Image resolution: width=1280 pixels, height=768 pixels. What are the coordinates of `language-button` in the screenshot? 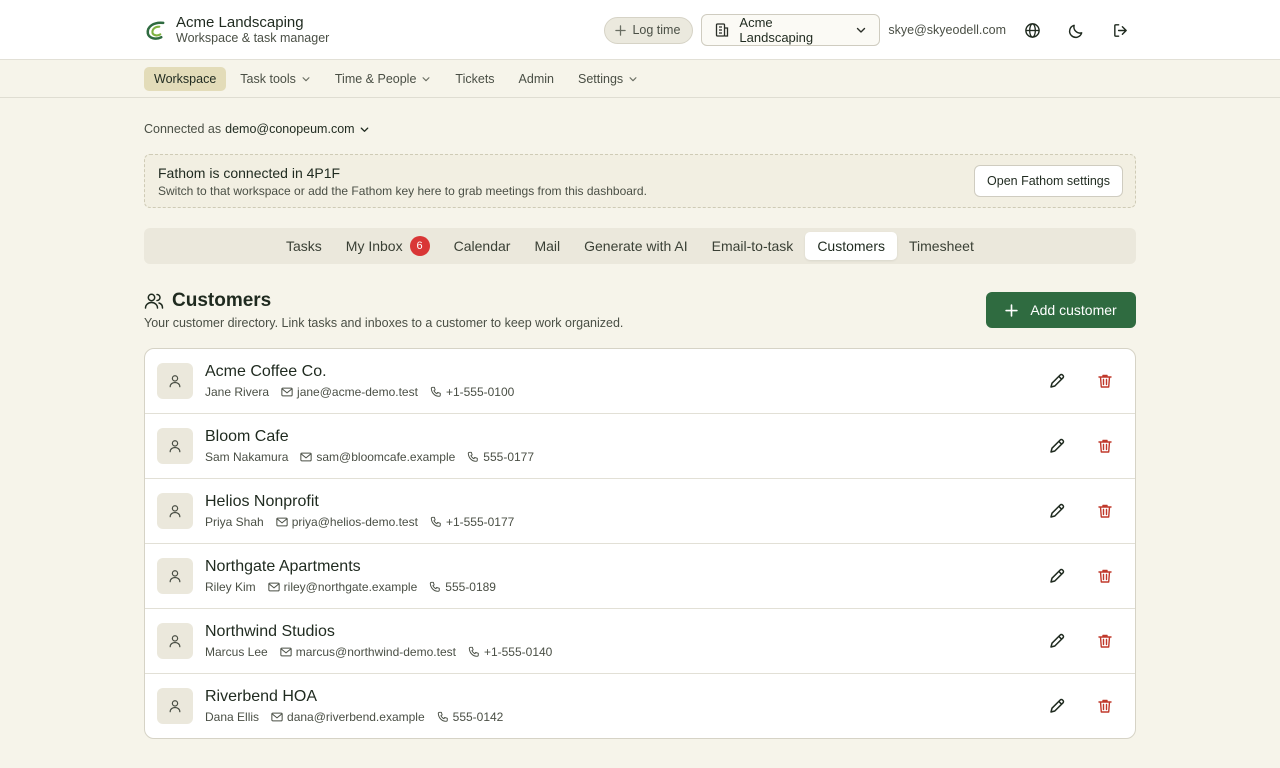 It's located at (1032, 30).